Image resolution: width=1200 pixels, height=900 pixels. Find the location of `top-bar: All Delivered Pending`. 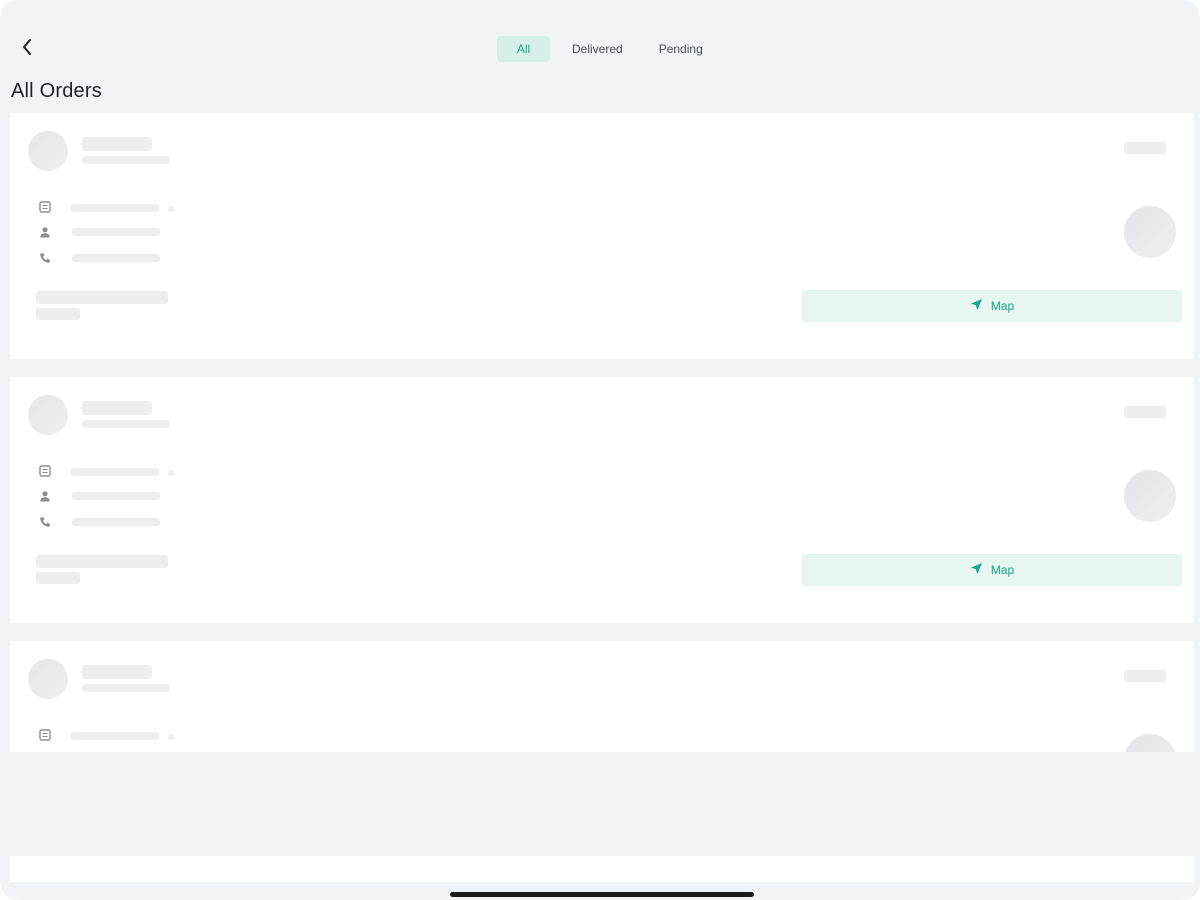

top-bar: All Delivered Pending is located at coordinates (600, 39).